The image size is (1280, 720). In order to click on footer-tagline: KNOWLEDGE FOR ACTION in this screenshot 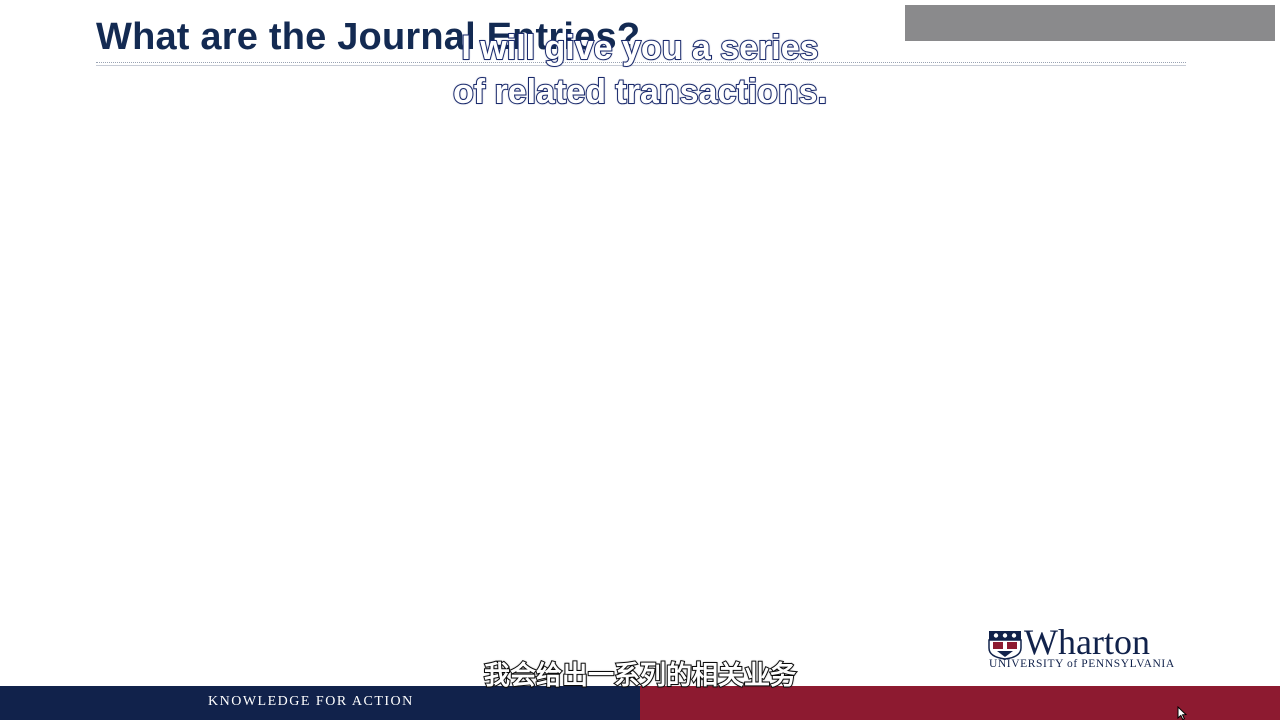, I will do `click(311, 701)`.